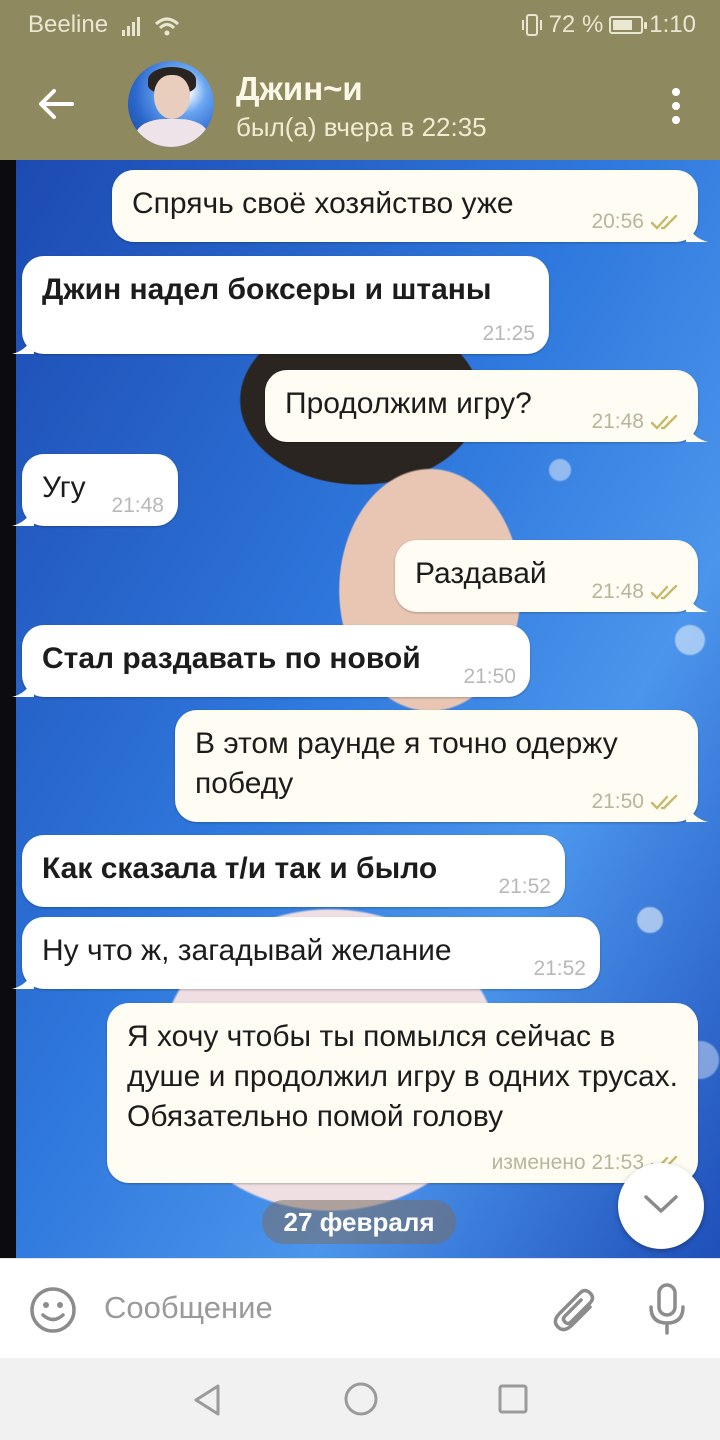  Describe the element at coordinates (53, 1310) in the screenshot. I see `emoji-icon` at that location.